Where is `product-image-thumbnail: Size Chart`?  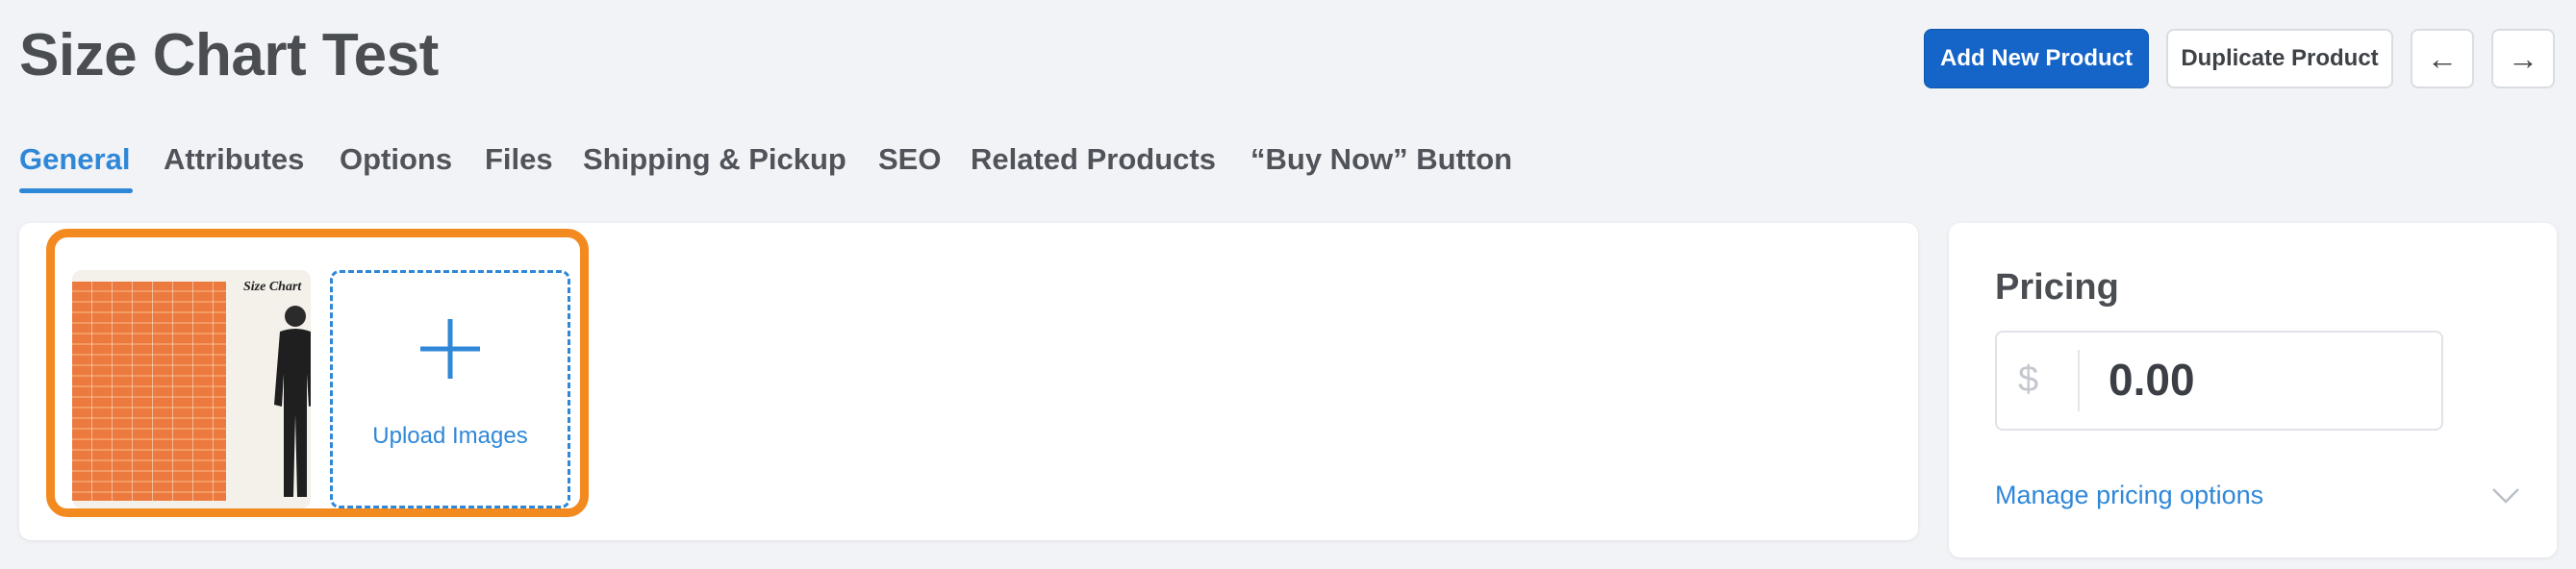 product-image-thumbnail: Size Chart is located at coordinates (192, 389).